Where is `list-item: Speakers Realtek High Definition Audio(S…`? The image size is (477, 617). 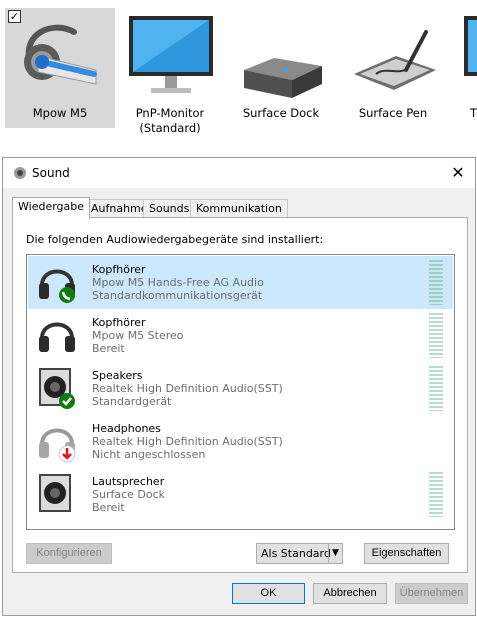
list-item: Speakers Realtek High Definition Audio(S… is located at coordinates (240, 388).